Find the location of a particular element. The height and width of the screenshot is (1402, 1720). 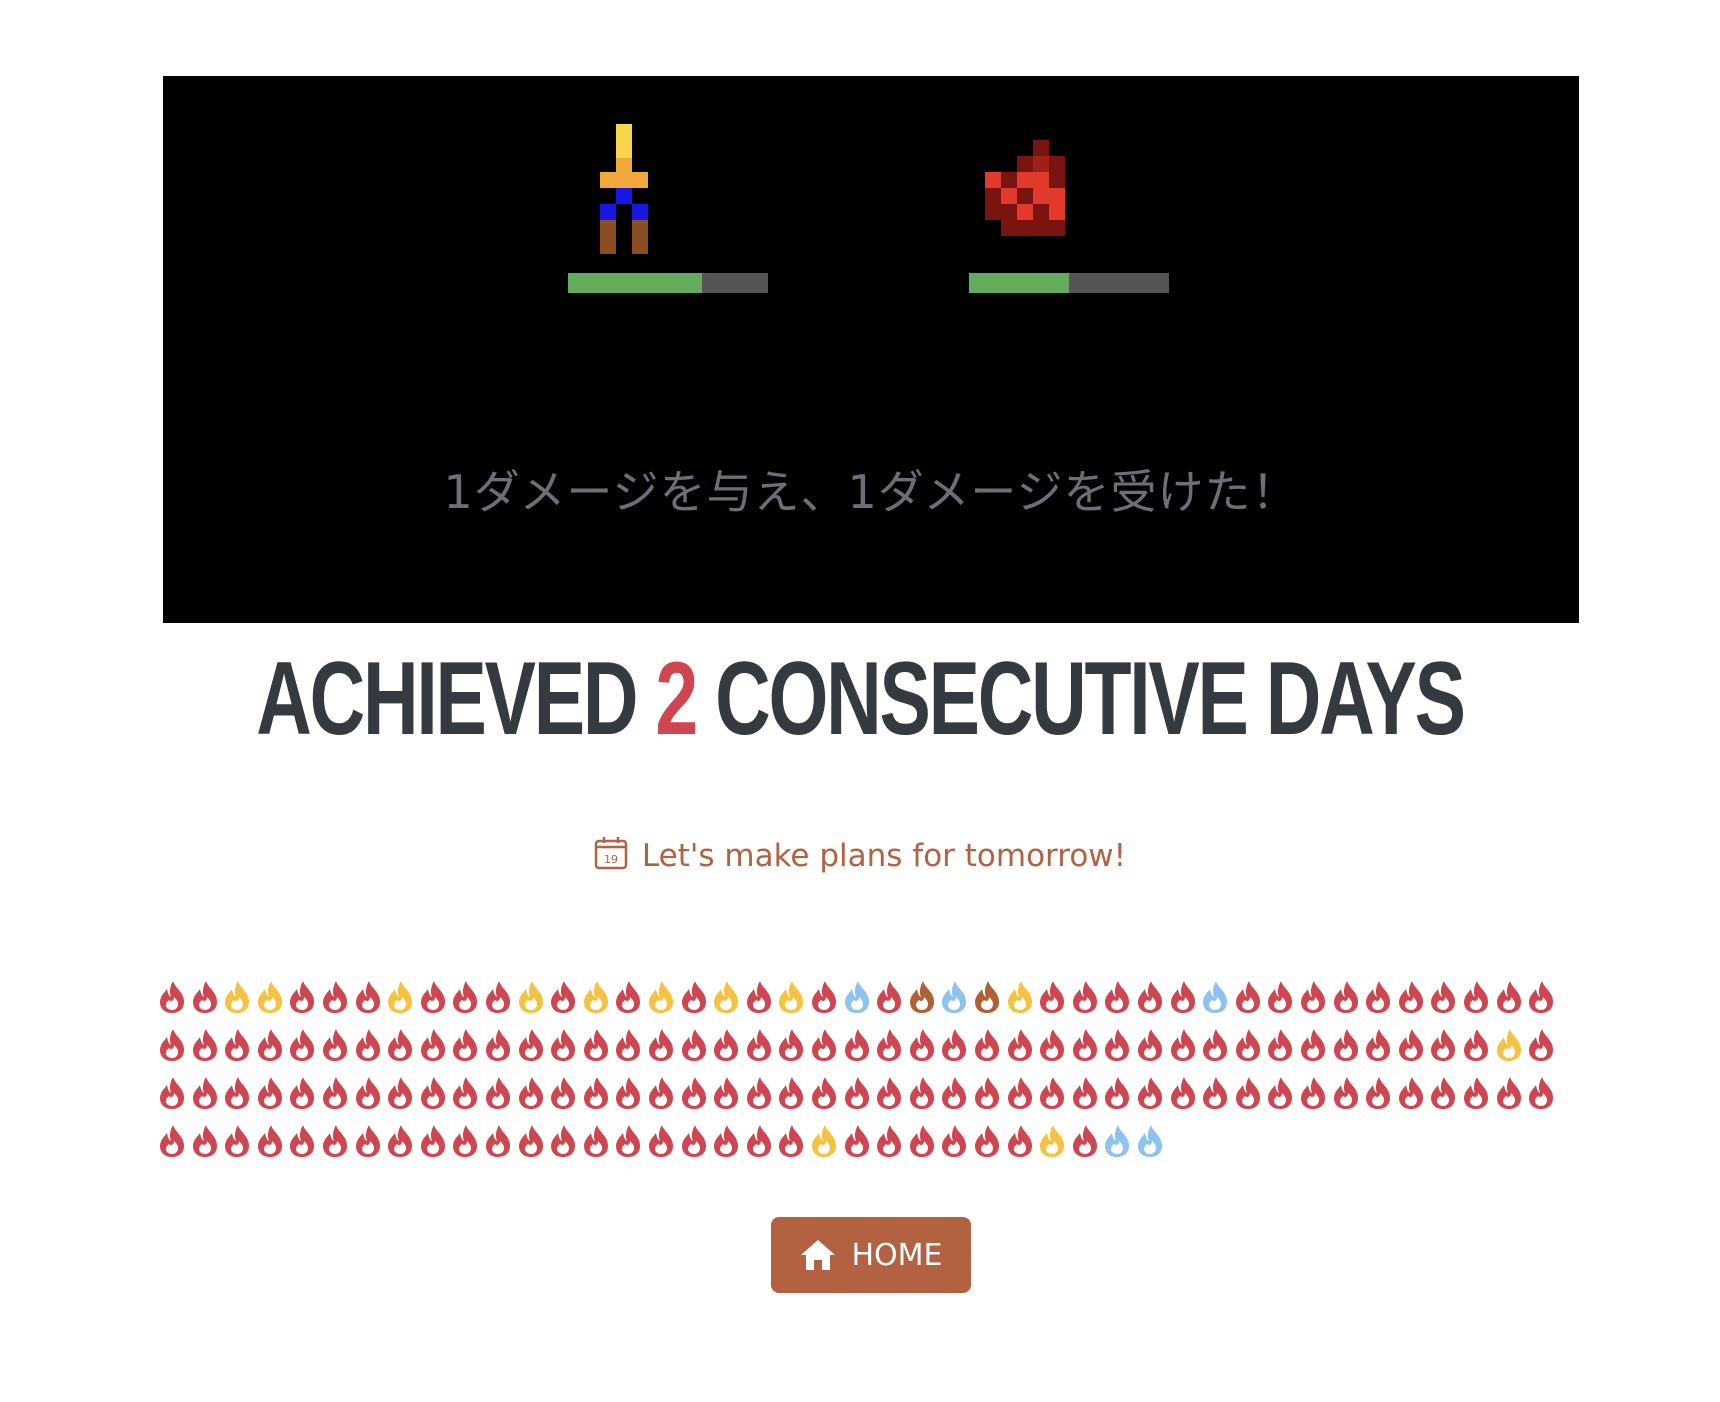

enemy-sprite is located at coordinates (1025, 188).